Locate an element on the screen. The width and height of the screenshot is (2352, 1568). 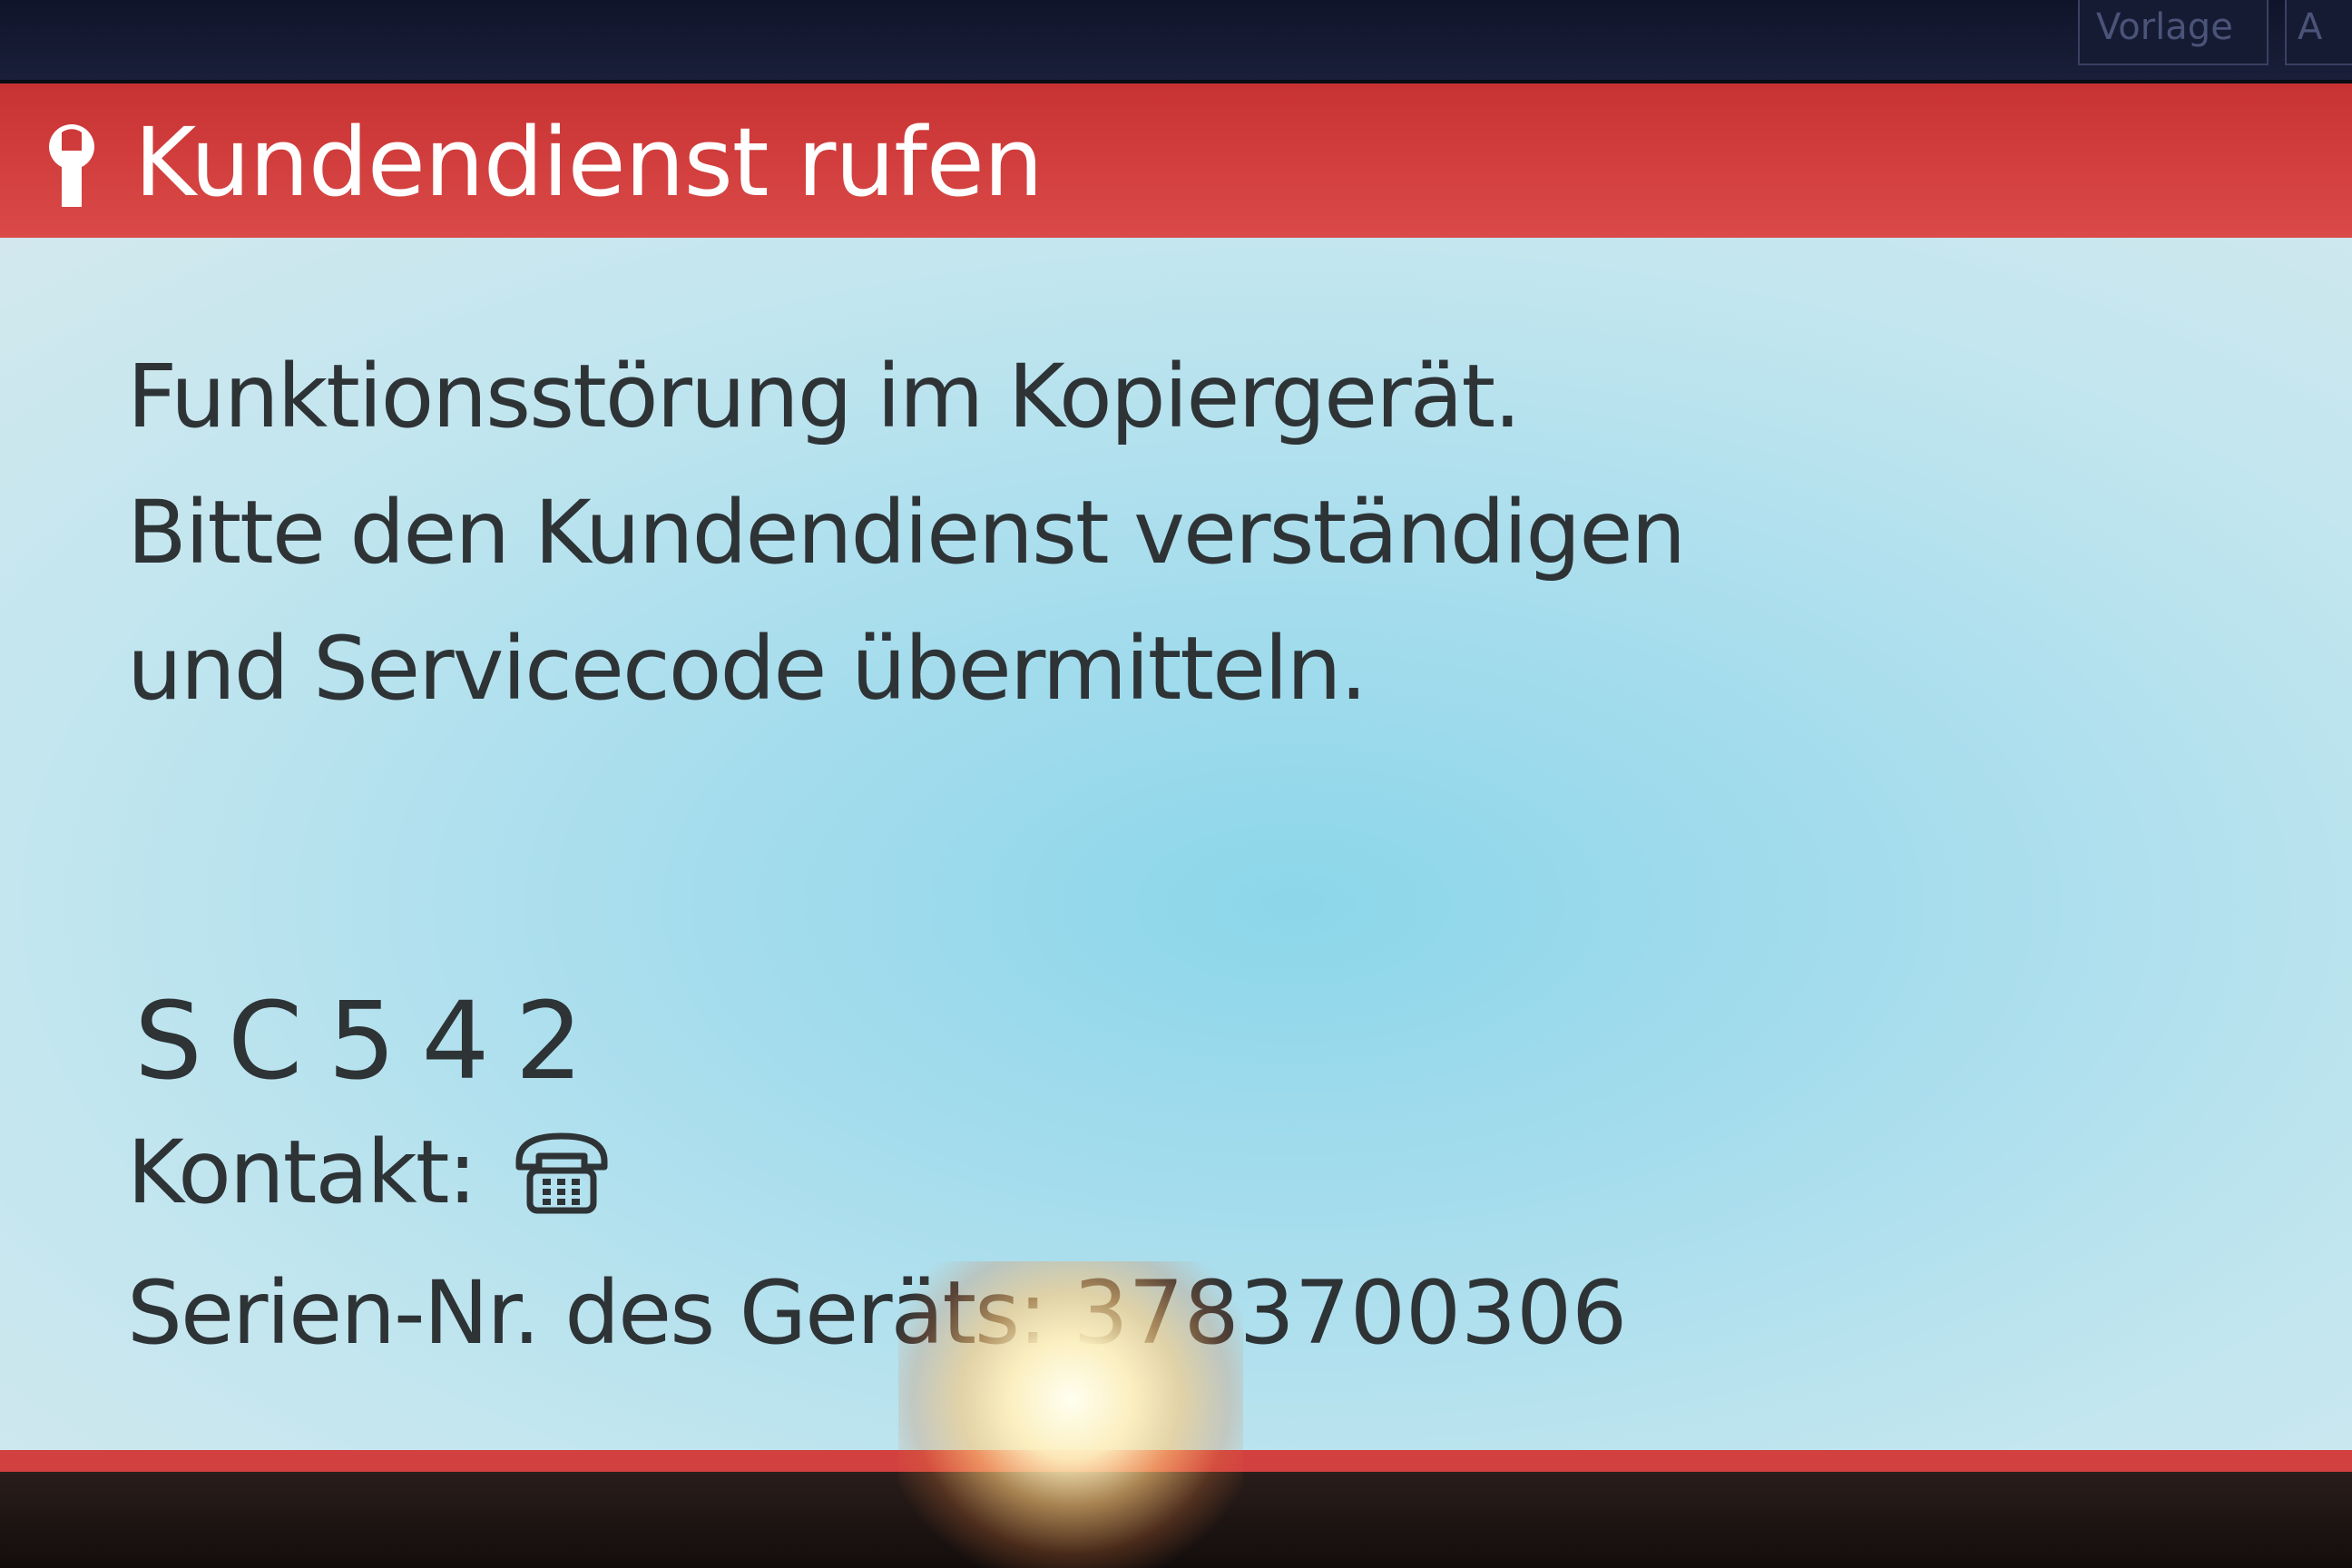
tab-a: A is located at coordinates (2318, 32).